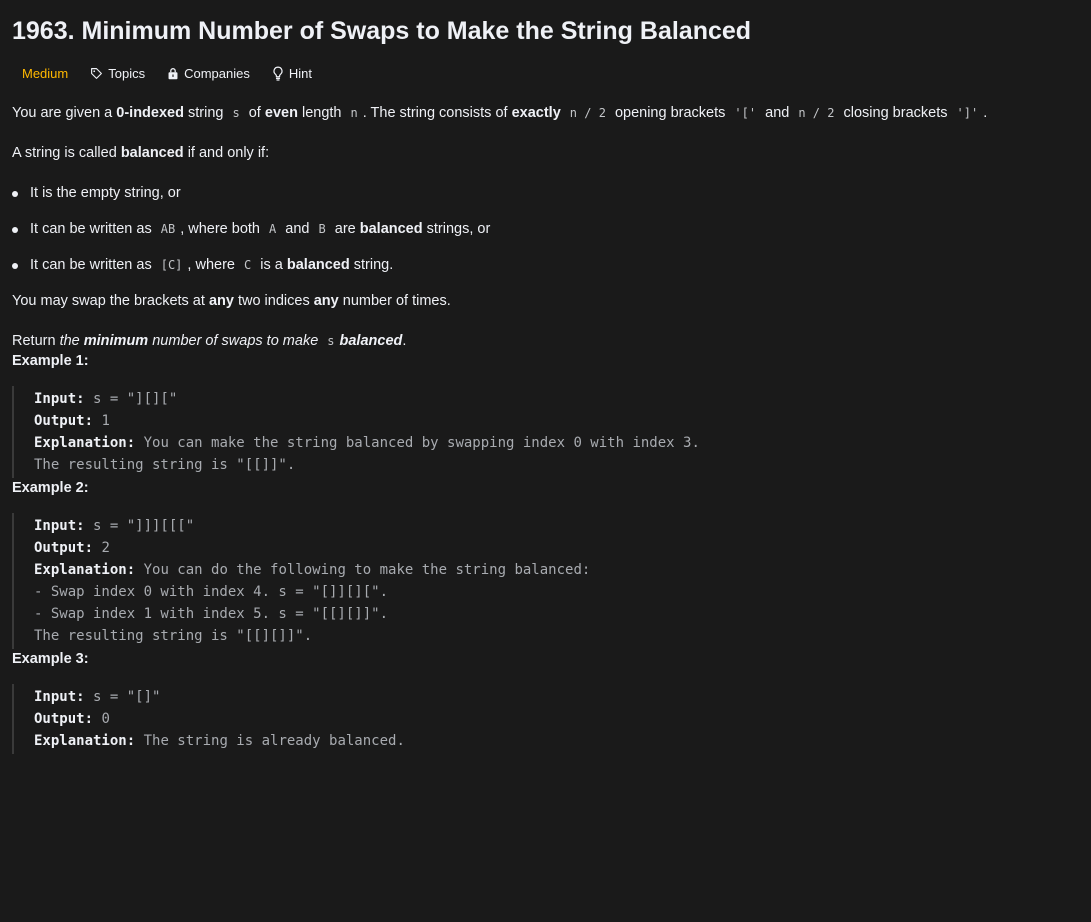  I want to click on list-item: It is the empty string, or, so click(545, 193).